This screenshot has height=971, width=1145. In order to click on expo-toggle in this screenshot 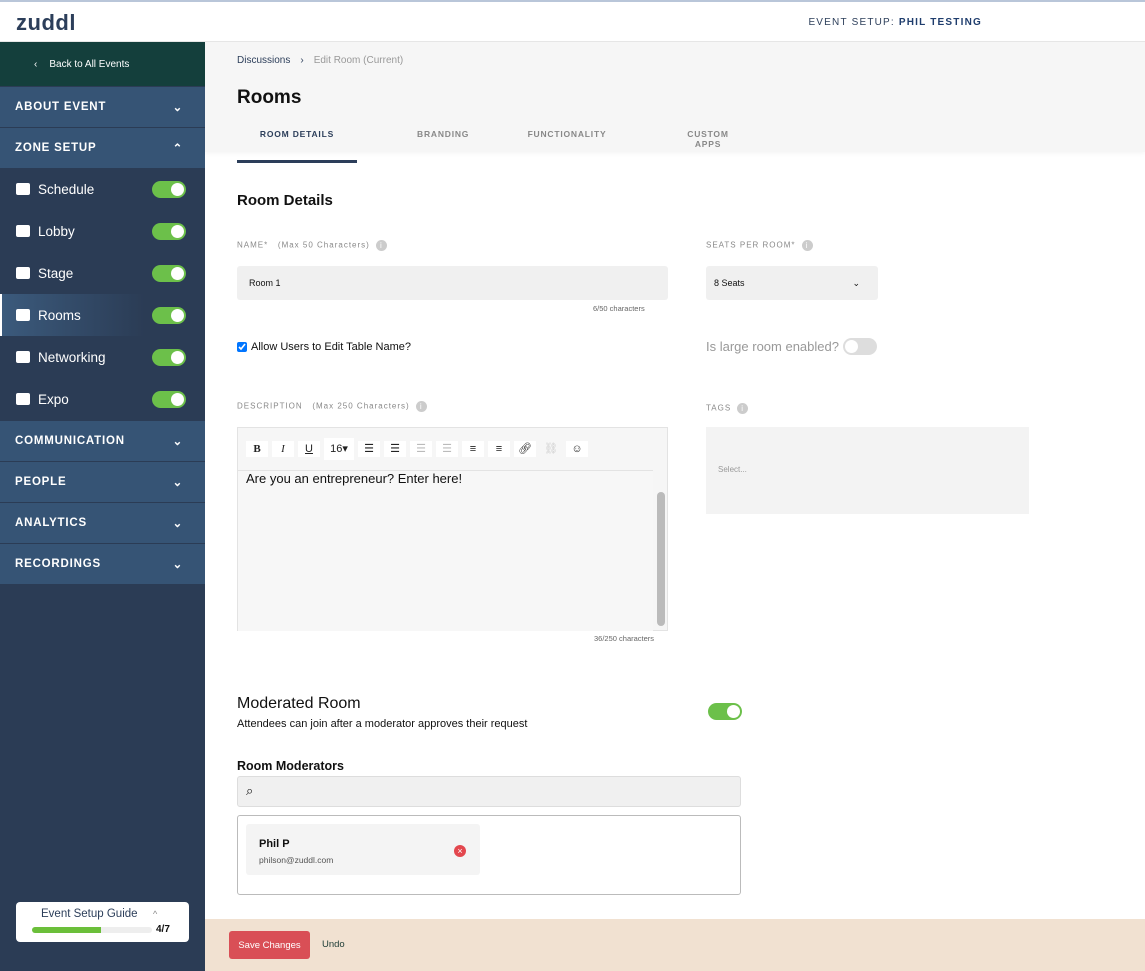, I will do `click(169, 399)`.